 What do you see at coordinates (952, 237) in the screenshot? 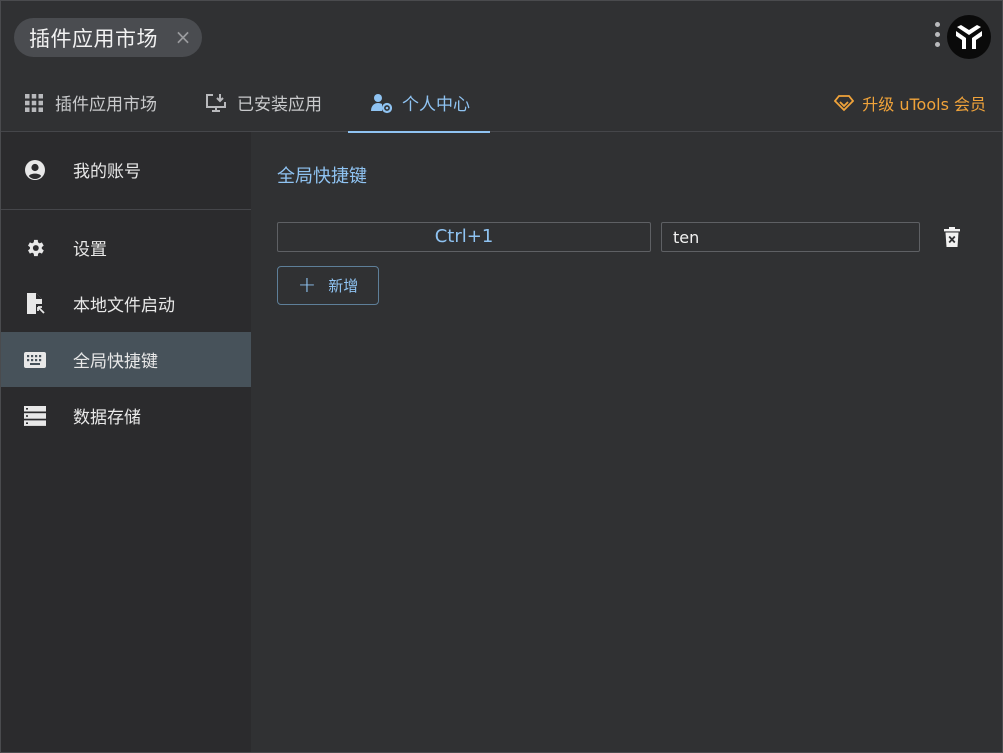
I see `delete-icon` at bounding box center [952, 237].